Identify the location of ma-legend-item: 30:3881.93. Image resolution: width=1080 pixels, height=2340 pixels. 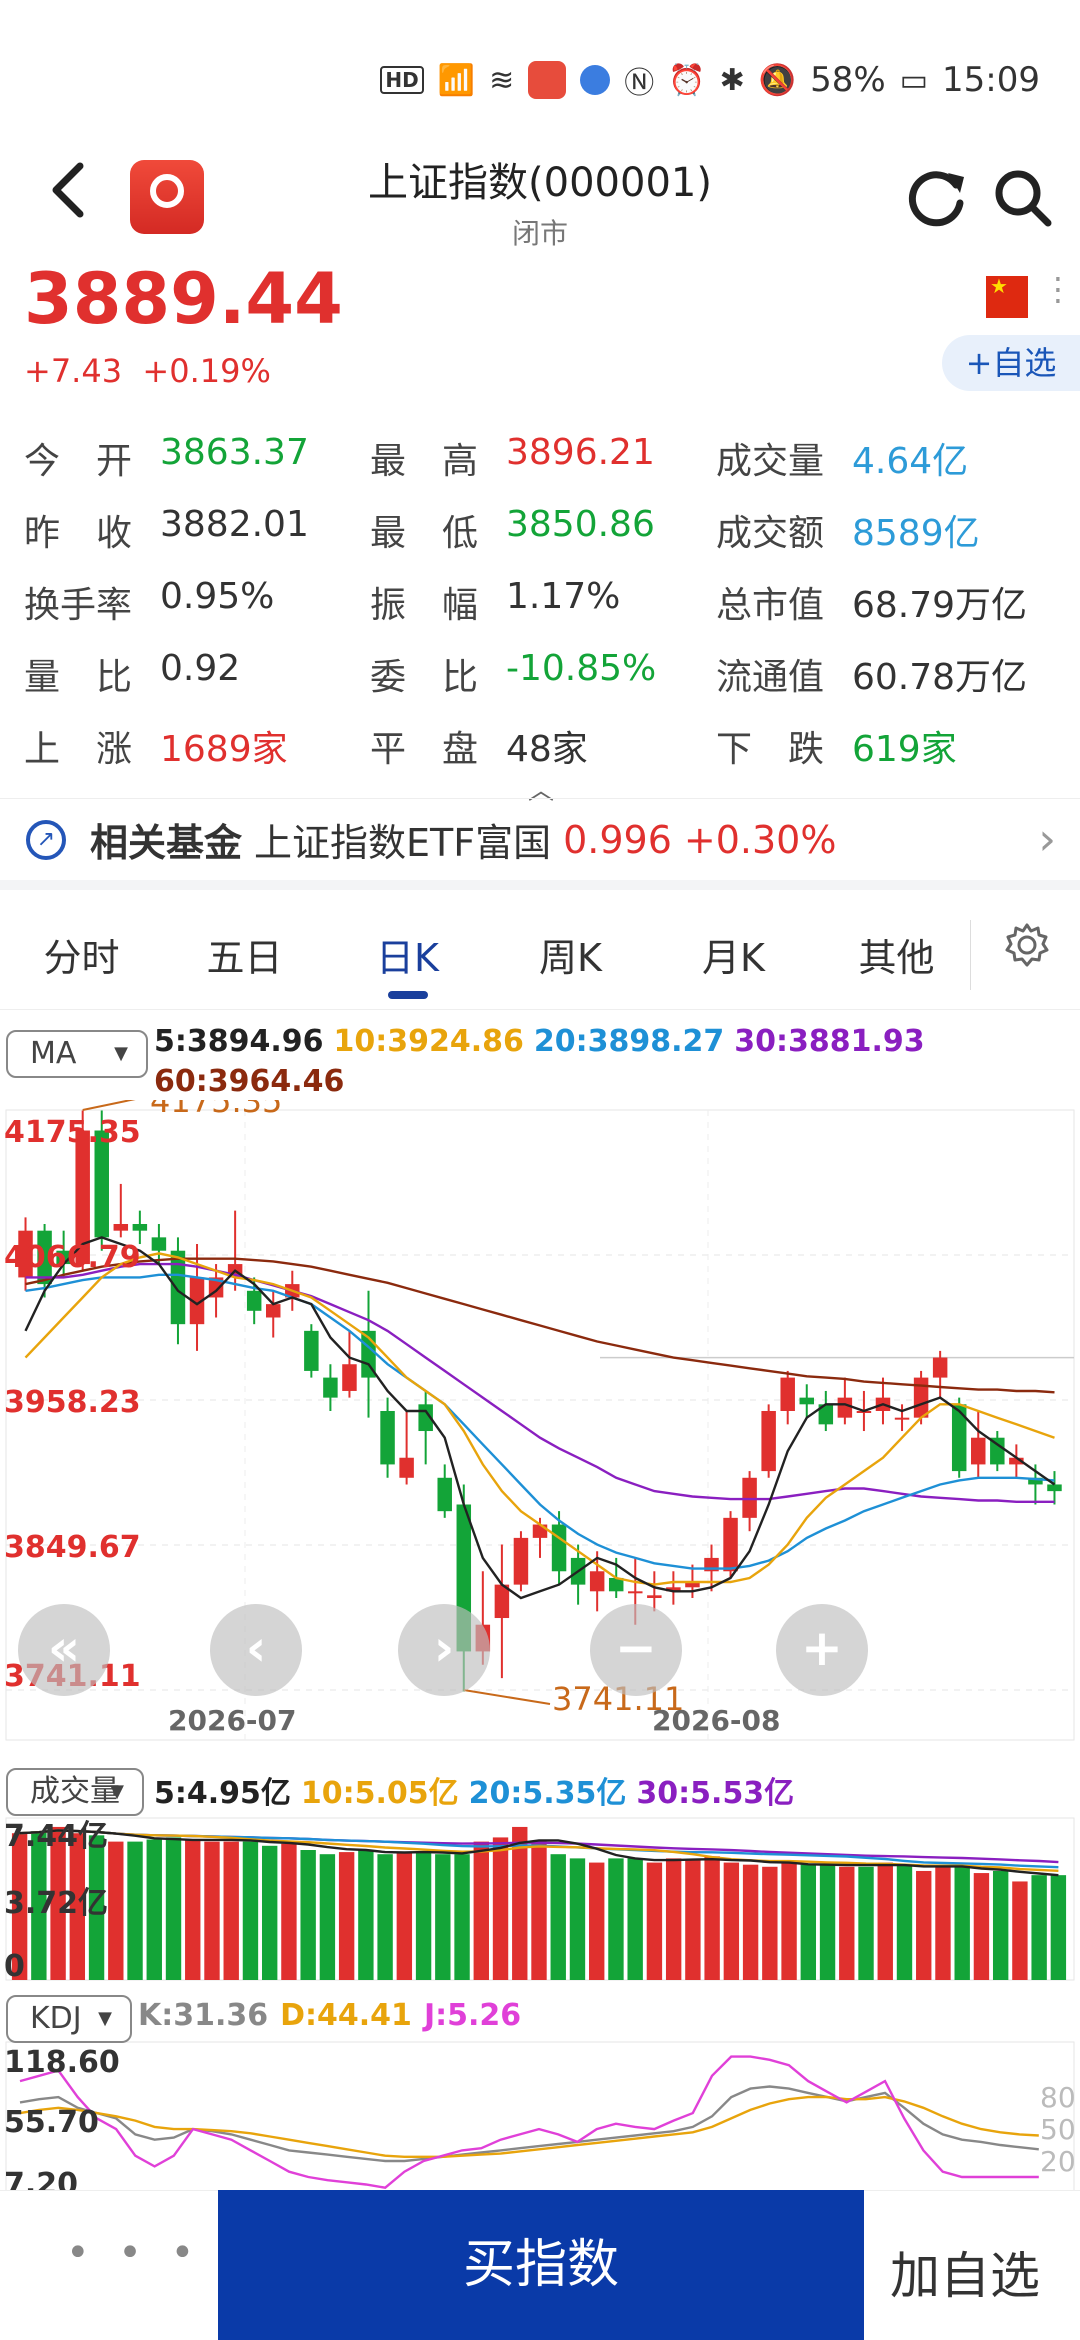
(829, 1041).